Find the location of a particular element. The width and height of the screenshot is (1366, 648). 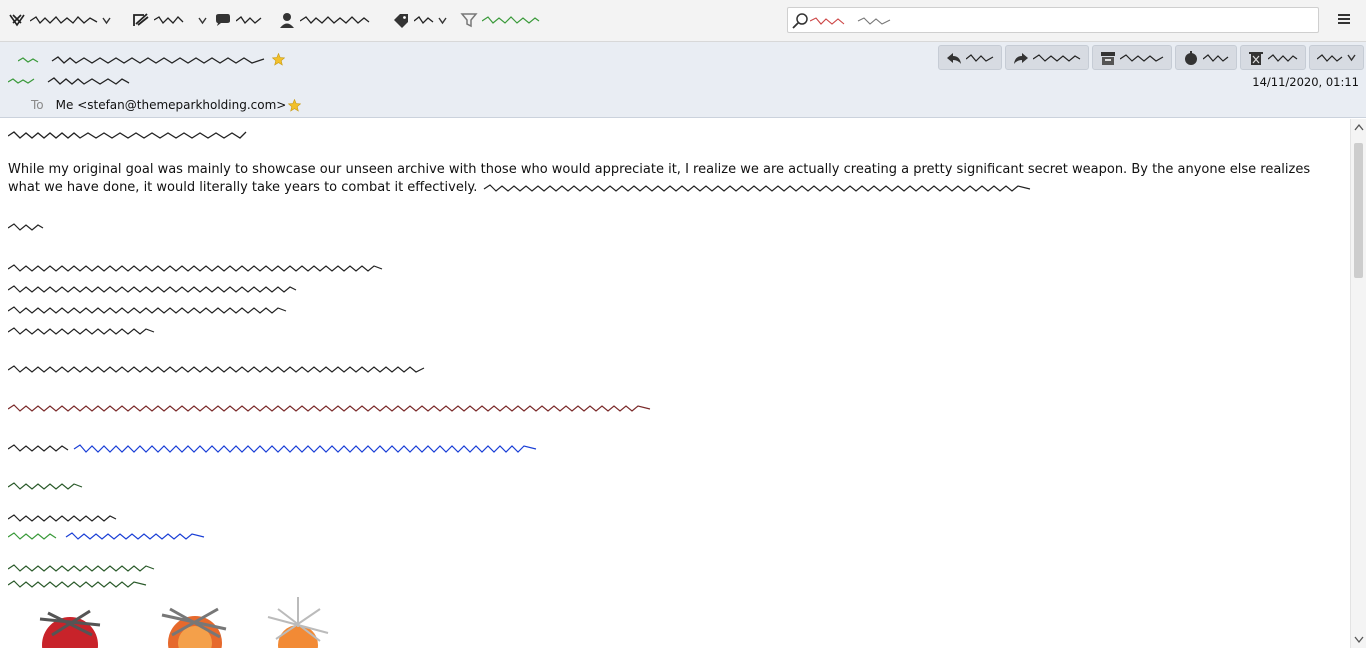

signoff-redacted is located at coordinates (26, 227).